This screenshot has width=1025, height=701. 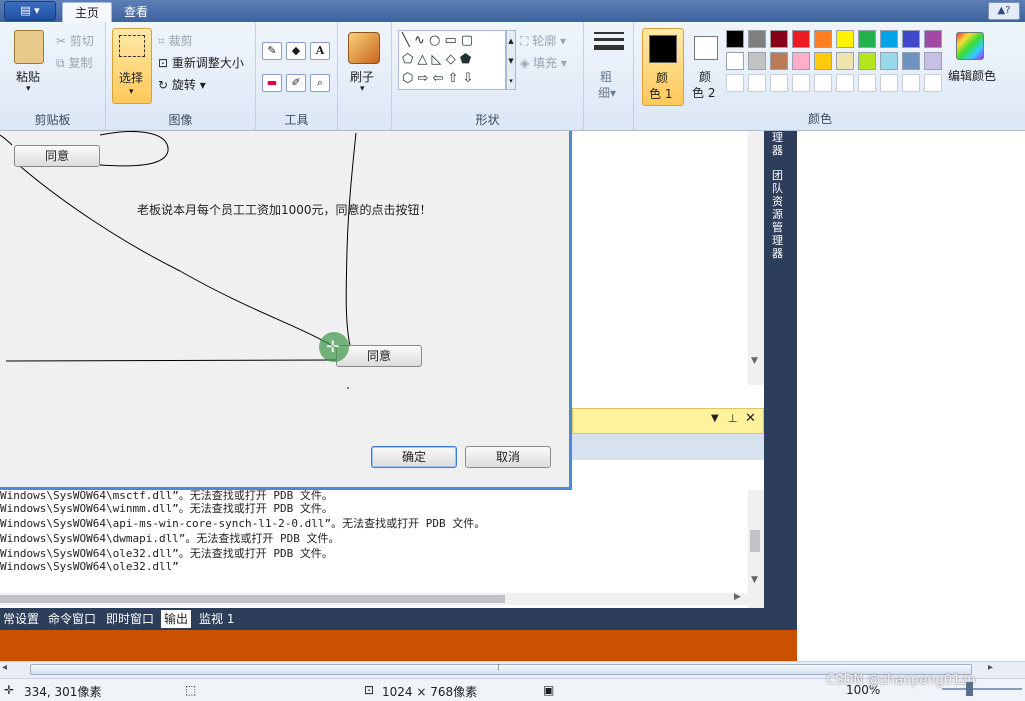 What do you see at coordinates (296, 83) in the screenshot?
I see `color-picker-icon: ✐` at bounding box center [296, 83].